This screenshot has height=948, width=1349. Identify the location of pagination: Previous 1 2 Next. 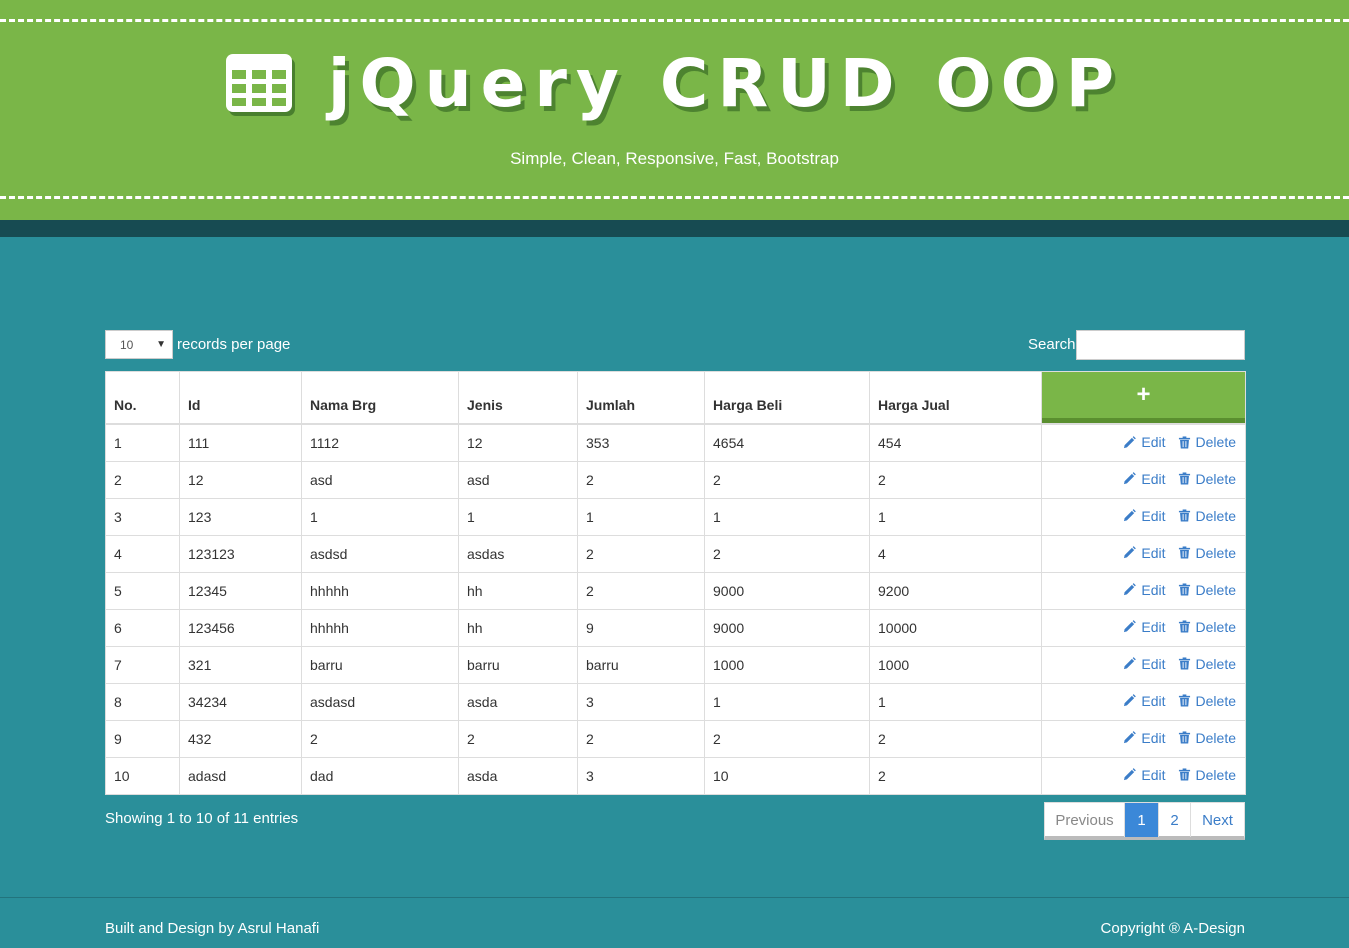
(1144, 821).